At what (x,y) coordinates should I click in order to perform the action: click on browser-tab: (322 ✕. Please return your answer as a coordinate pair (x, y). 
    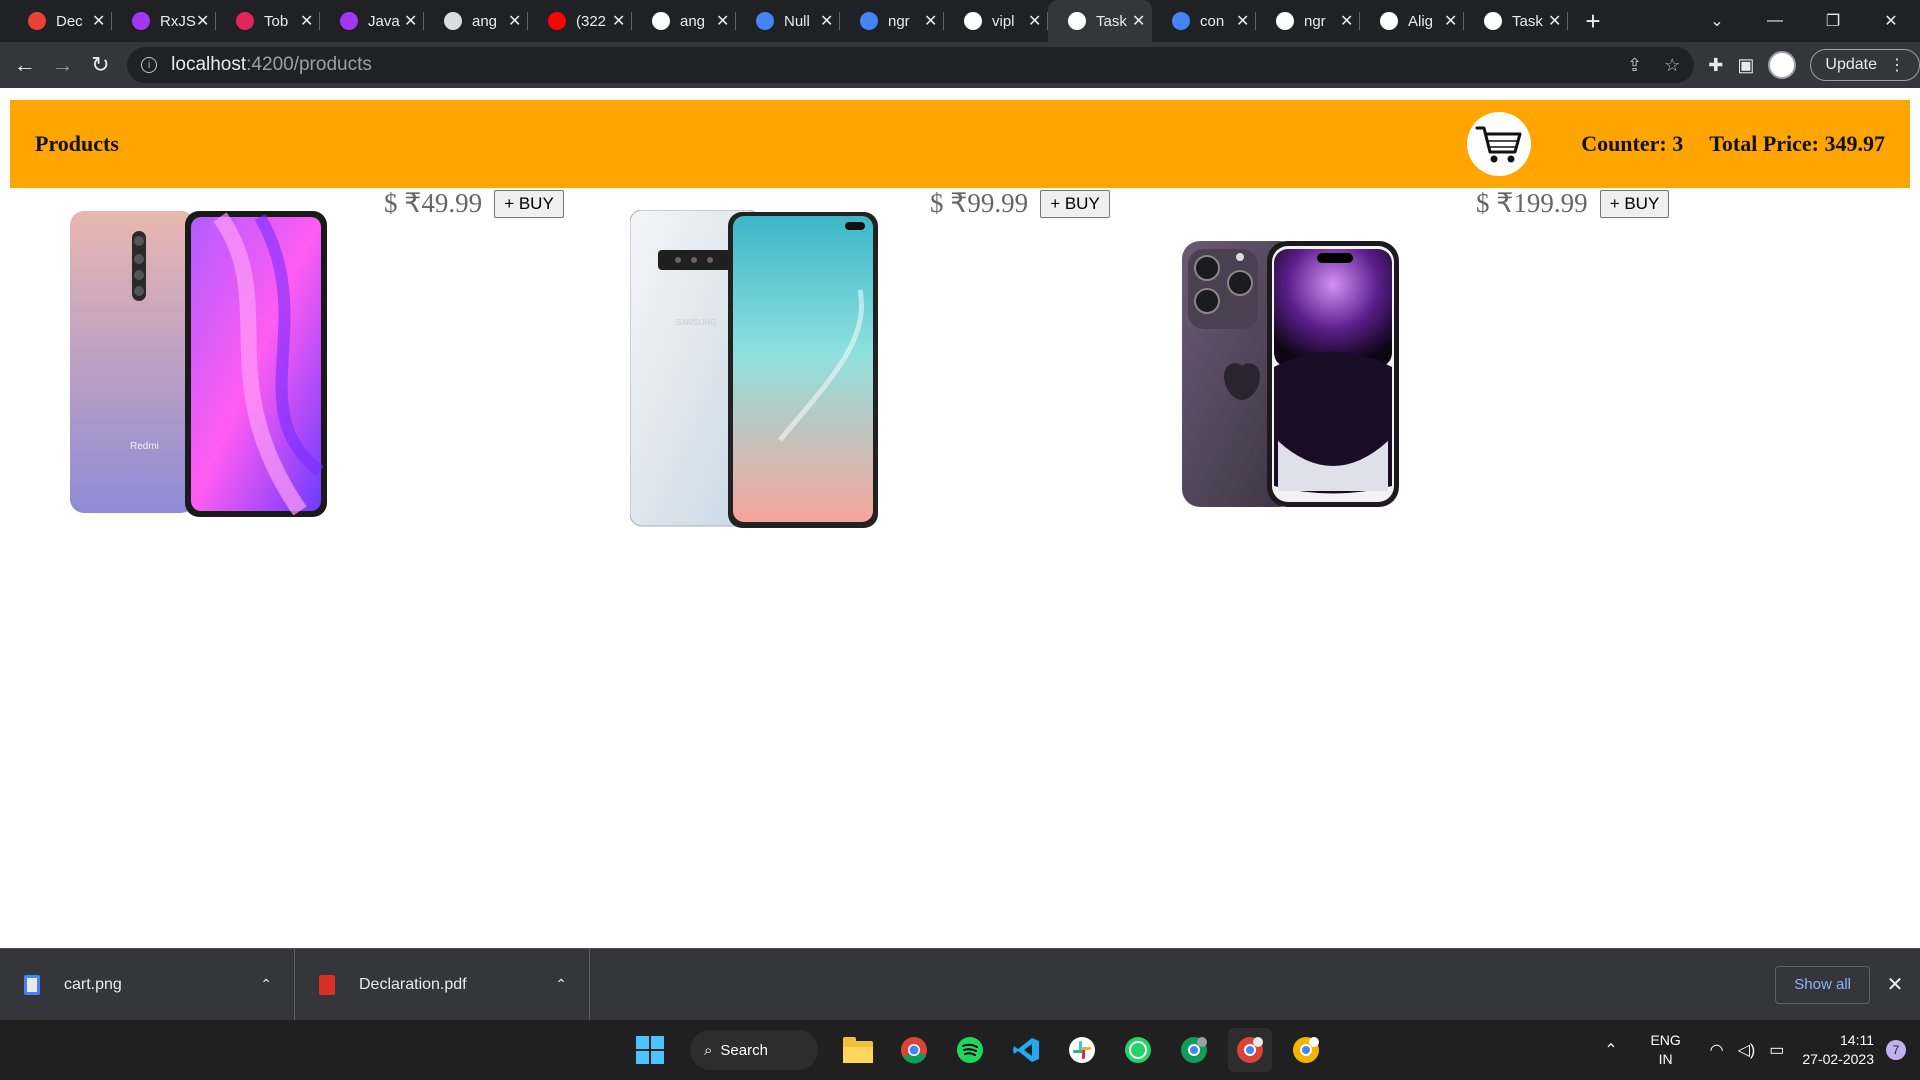
    Looking at the image, I should click on (580, 21).